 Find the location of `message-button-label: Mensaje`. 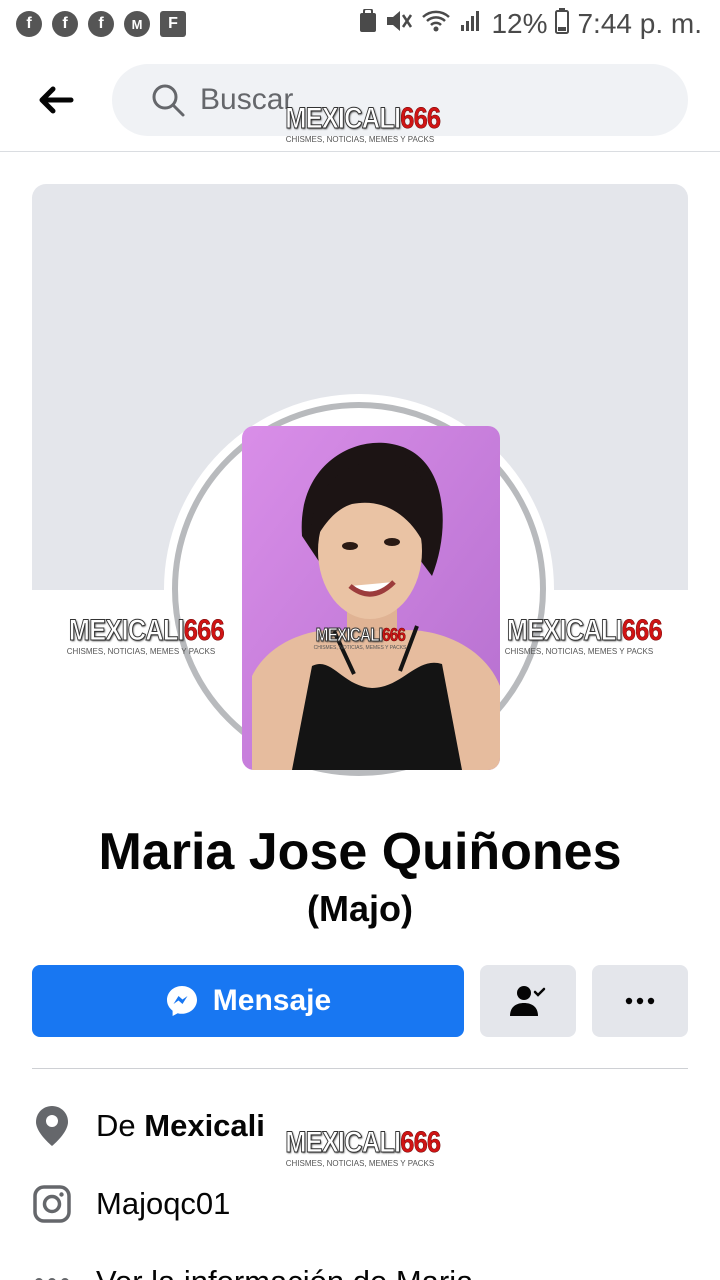

message-button-label: Mensaje is located at coordinates (272, 1000).